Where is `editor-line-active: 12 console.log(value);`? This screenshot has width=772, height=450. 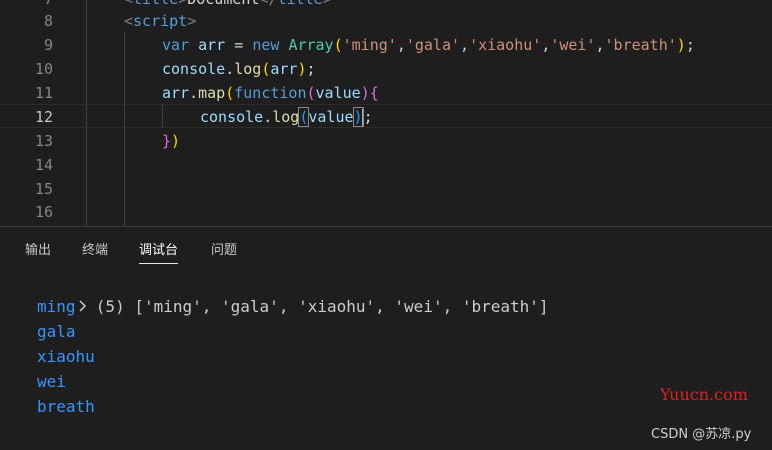
editor-line-active: 12 console.log(value); is located at coordinates (386, 116).